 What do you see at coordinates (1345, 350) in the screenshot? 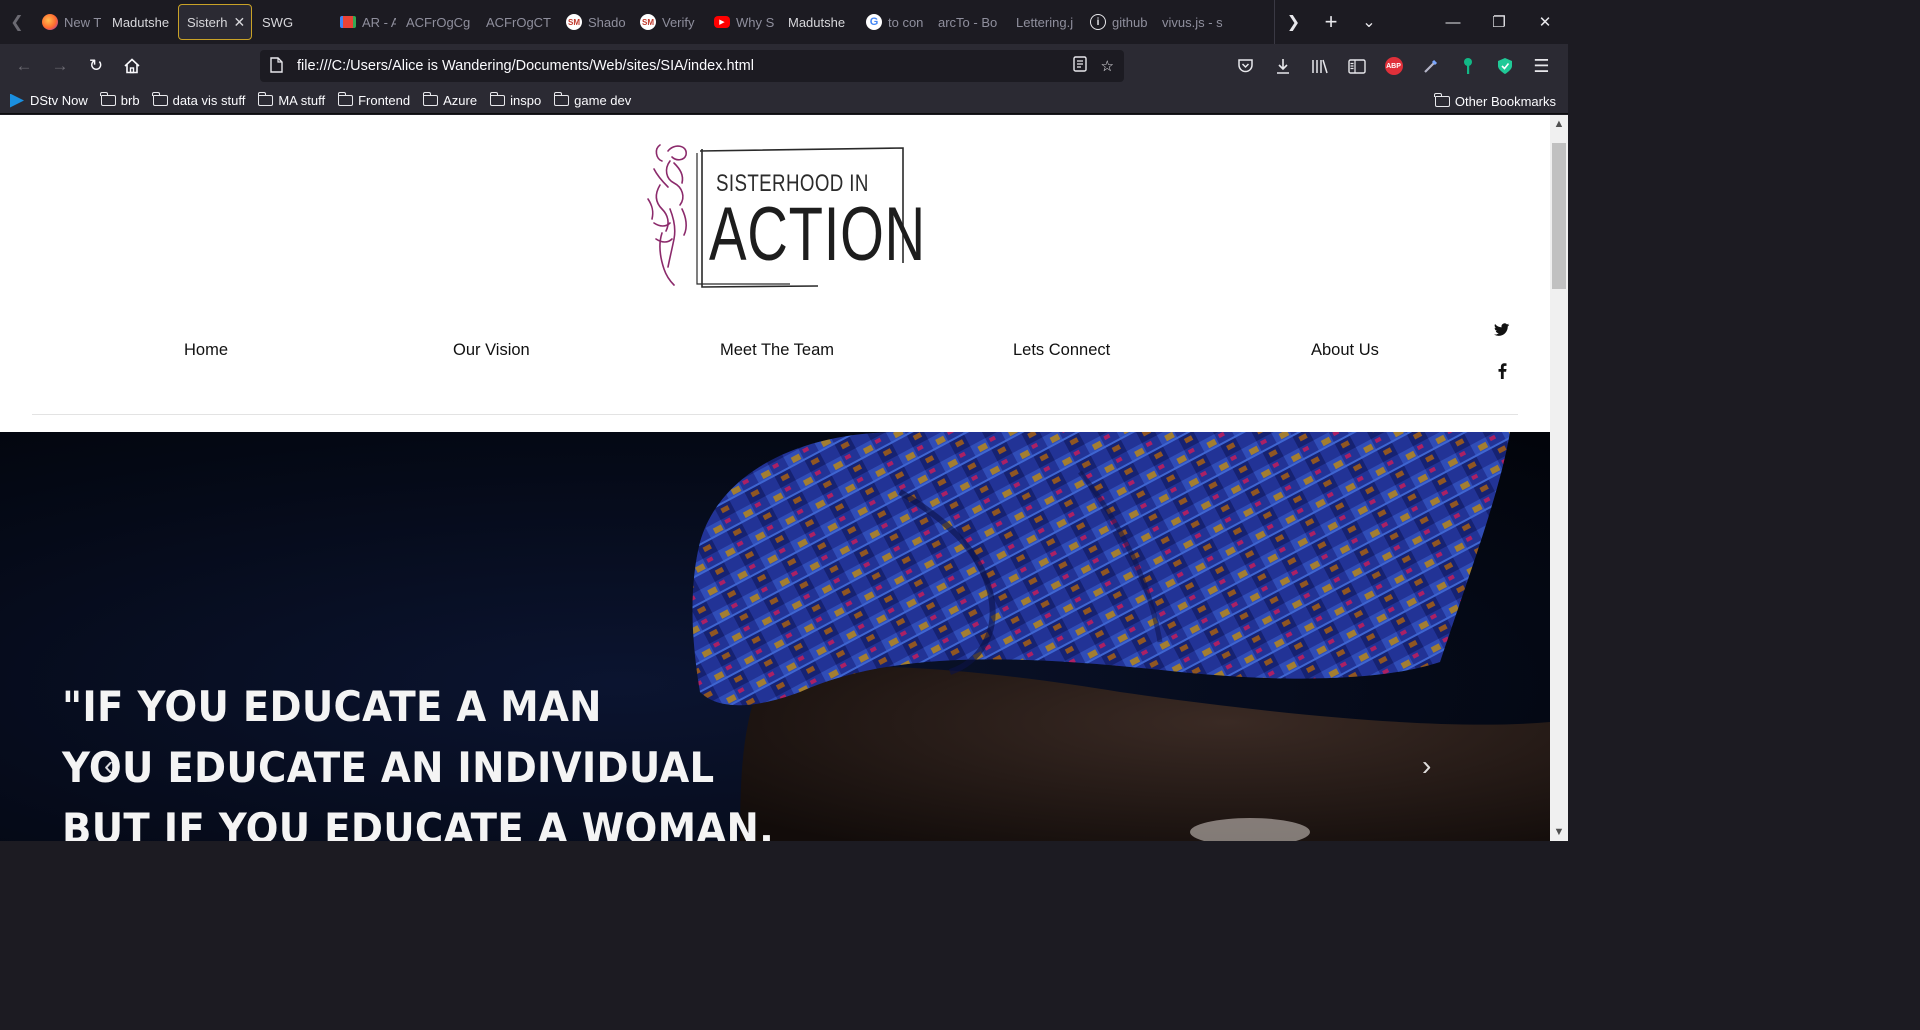
I see `nav-link-about-us: About Us` at bounding box center [1345, 350].